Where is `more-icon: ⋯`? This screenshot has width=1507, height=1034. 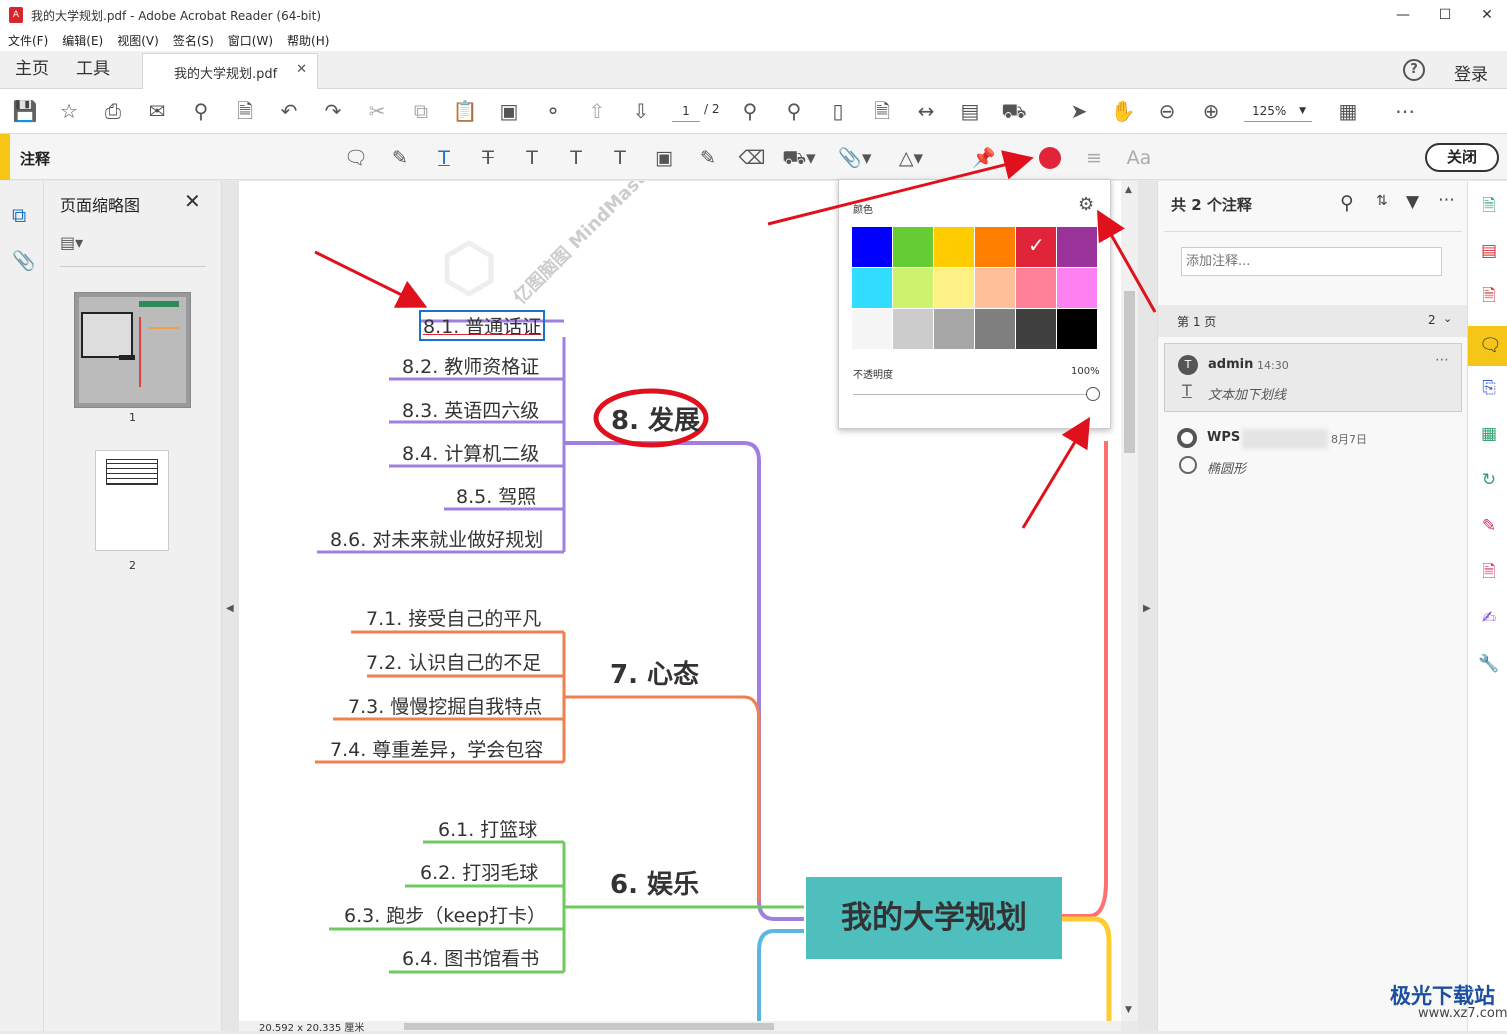
more-icon: ⋯ is located at coordinates (1405, 111).